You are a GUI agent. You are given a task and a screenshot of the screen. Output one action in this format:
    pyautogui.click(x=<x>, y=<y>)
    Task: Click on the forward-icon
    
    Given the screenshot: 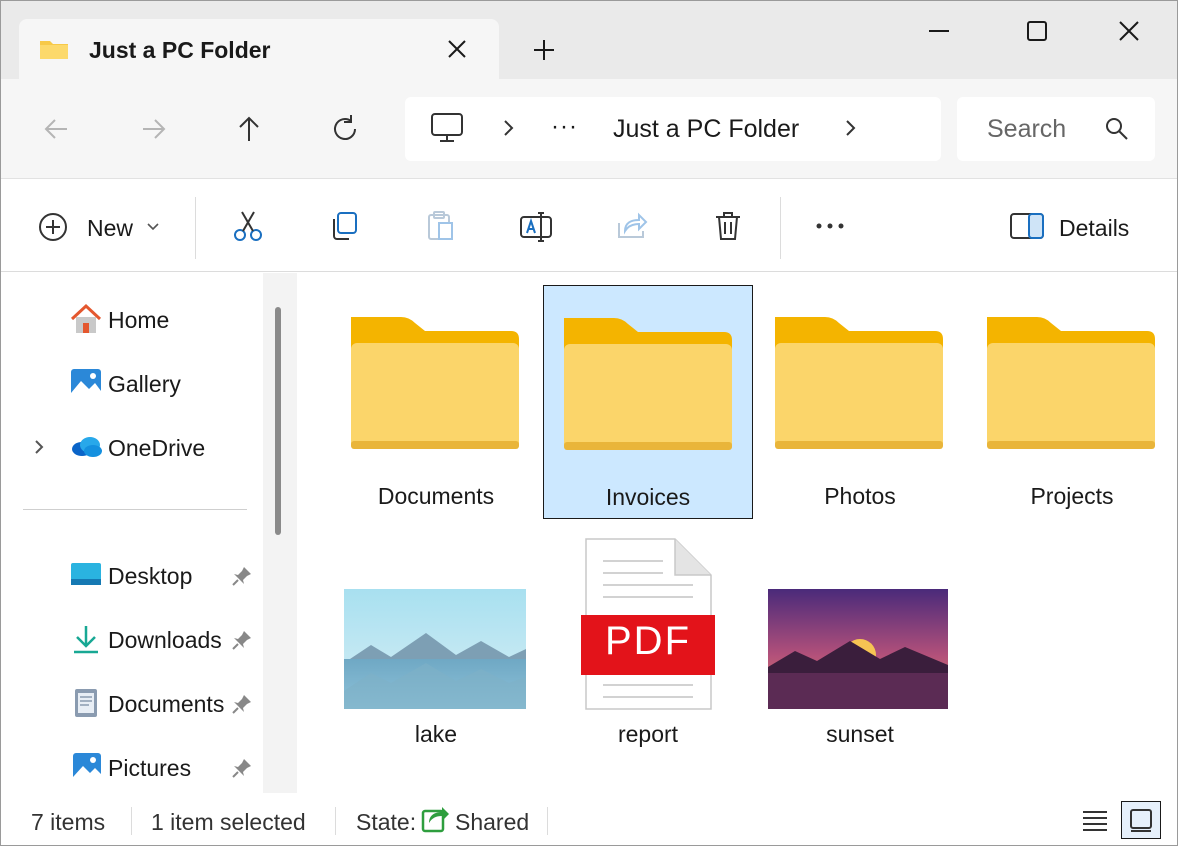 What is the action you would take?
    pyautogui.click(x=153, y=129)
    